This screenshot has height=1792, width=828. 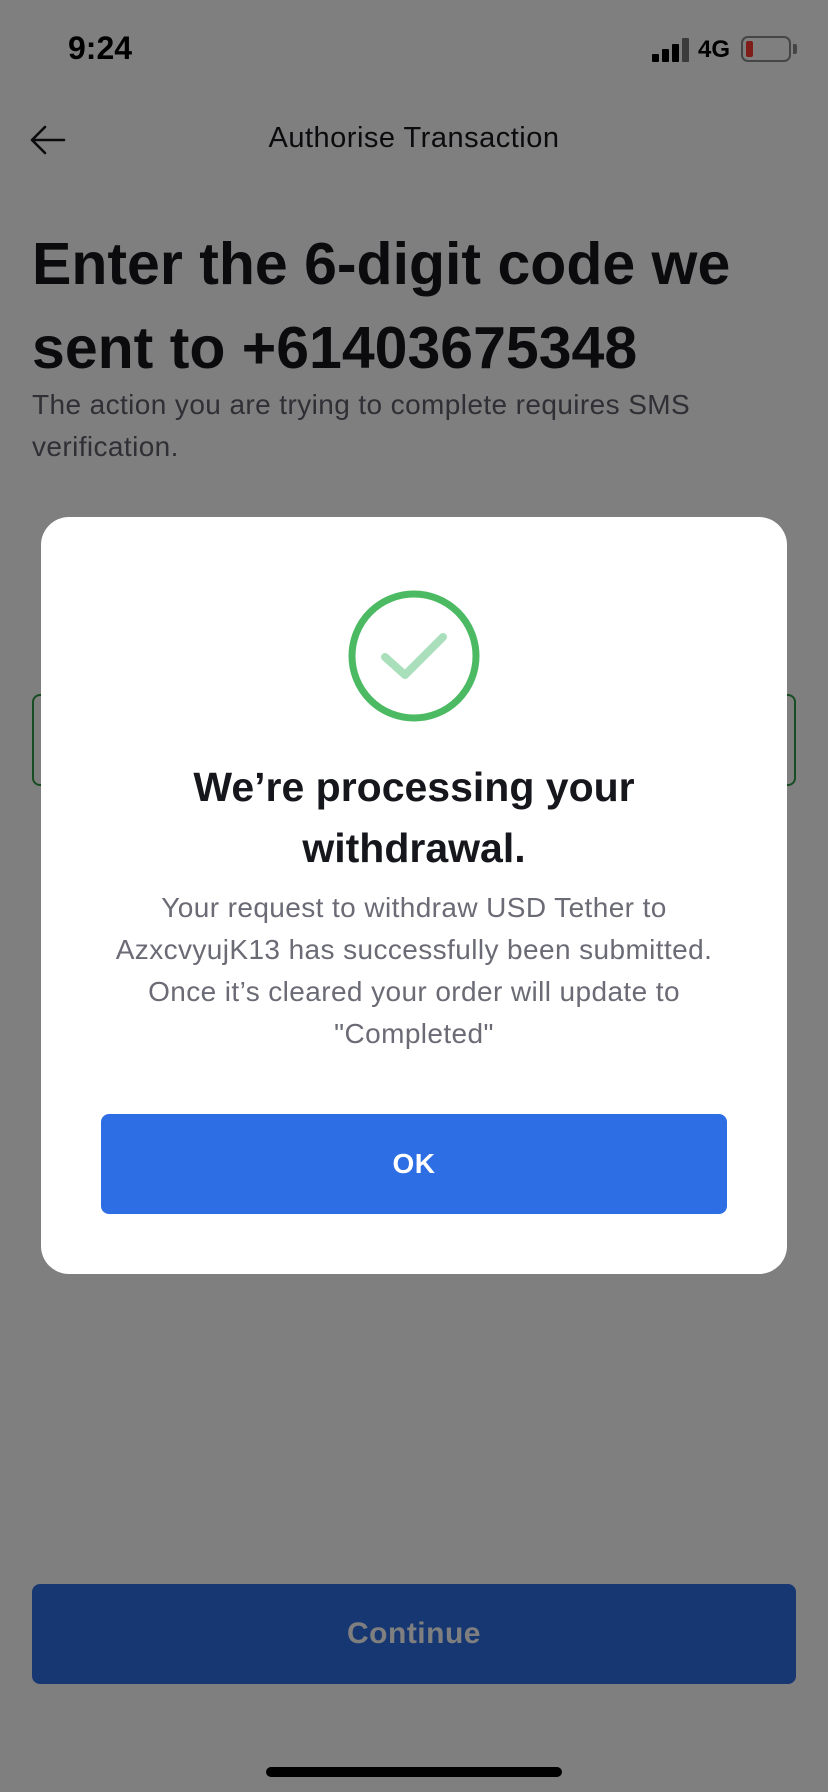 What do you see at coordinates (414, 656) in the screenshot?
I see `check-circle-icon` at bounding box center [414, 656].